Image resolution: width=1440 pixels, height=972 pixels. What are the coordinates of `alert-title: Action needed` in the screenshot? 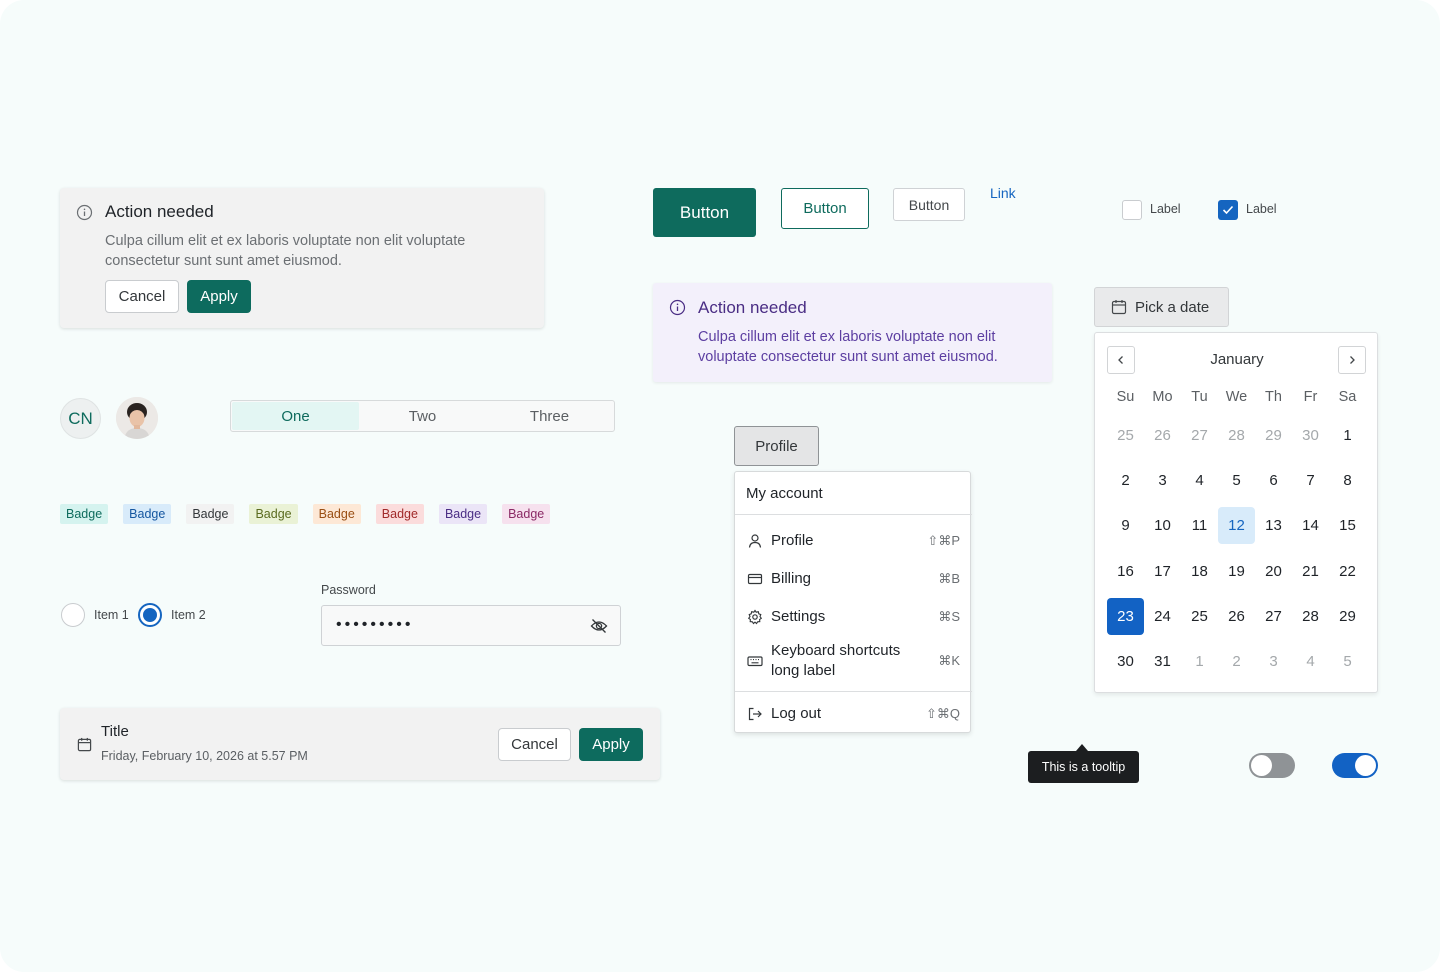 It's located at (159, 211).